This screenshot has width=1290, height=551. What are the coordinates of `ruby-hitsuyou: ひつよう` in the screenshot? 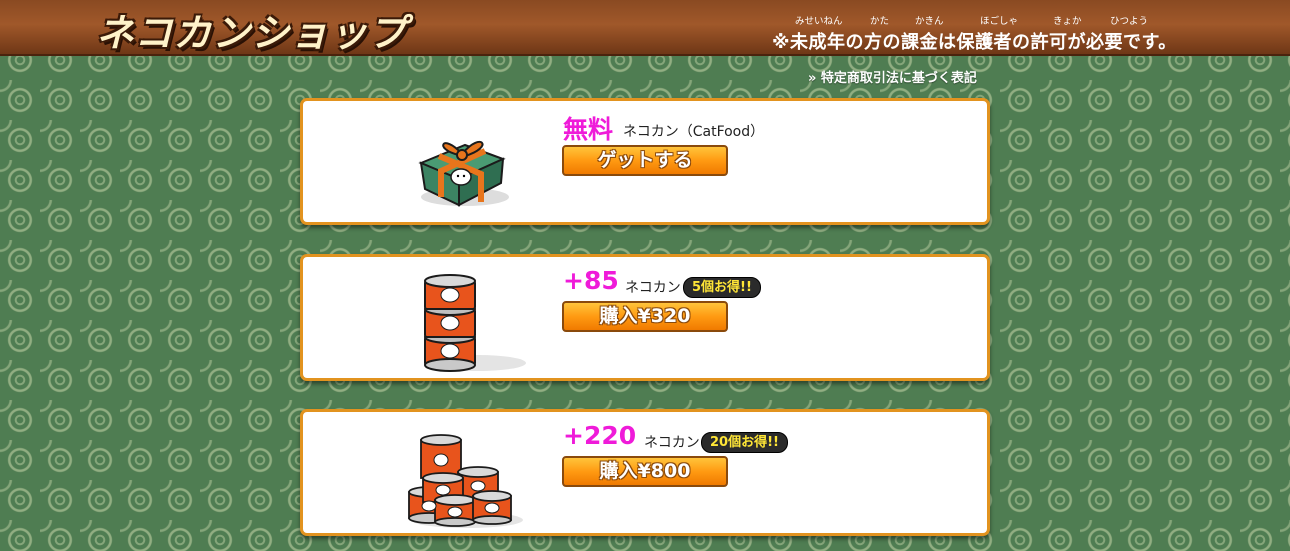 It's located at (1129, 21).